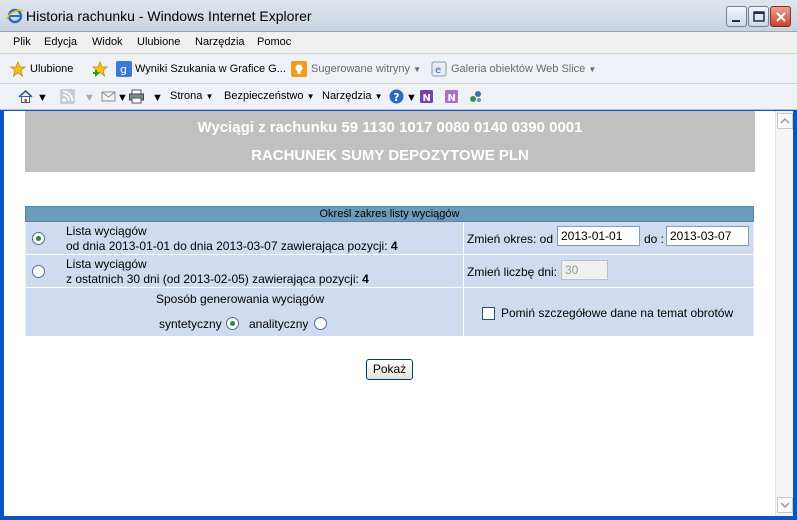  Describe the element at coordinates (389, 214) in the screenshot. I see `panel-title: Określ zakres listy wyciągów` at that location.